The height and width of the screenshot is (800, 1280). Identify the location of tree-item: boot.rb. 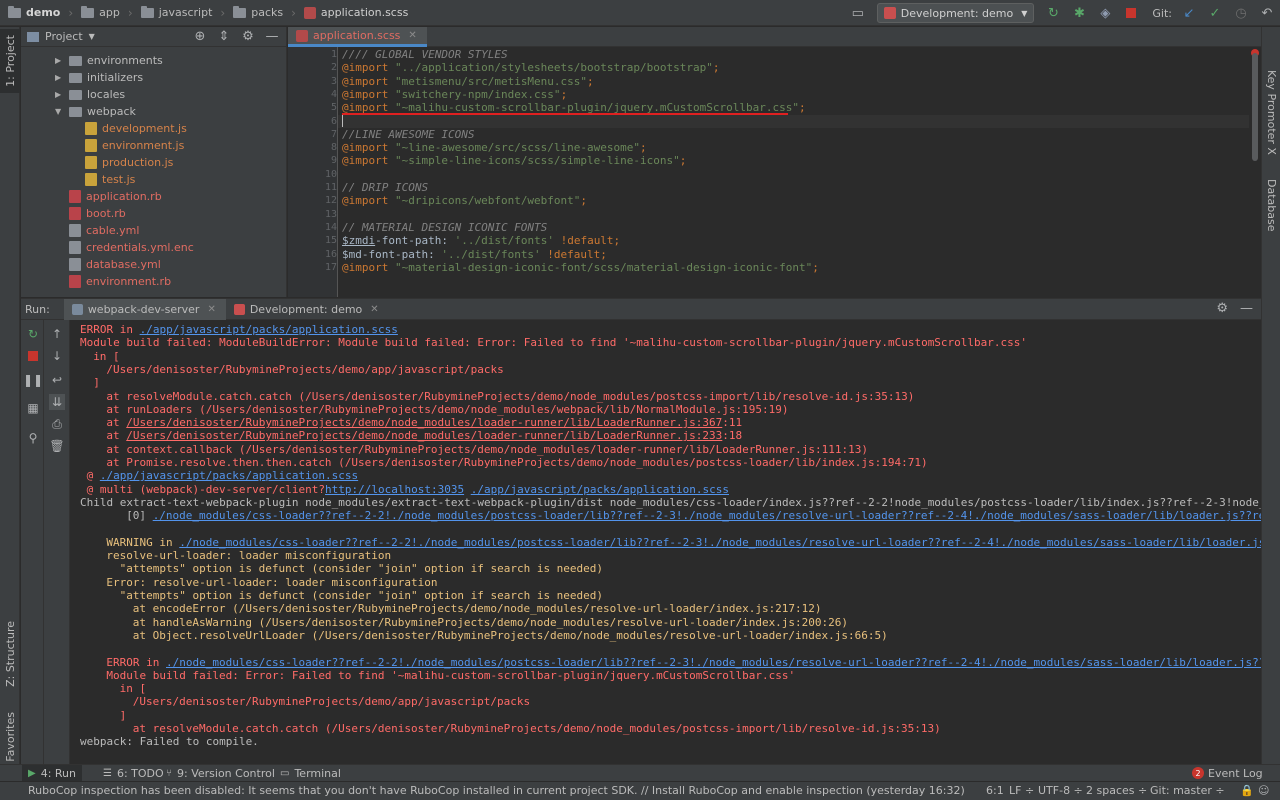
(90, 213).